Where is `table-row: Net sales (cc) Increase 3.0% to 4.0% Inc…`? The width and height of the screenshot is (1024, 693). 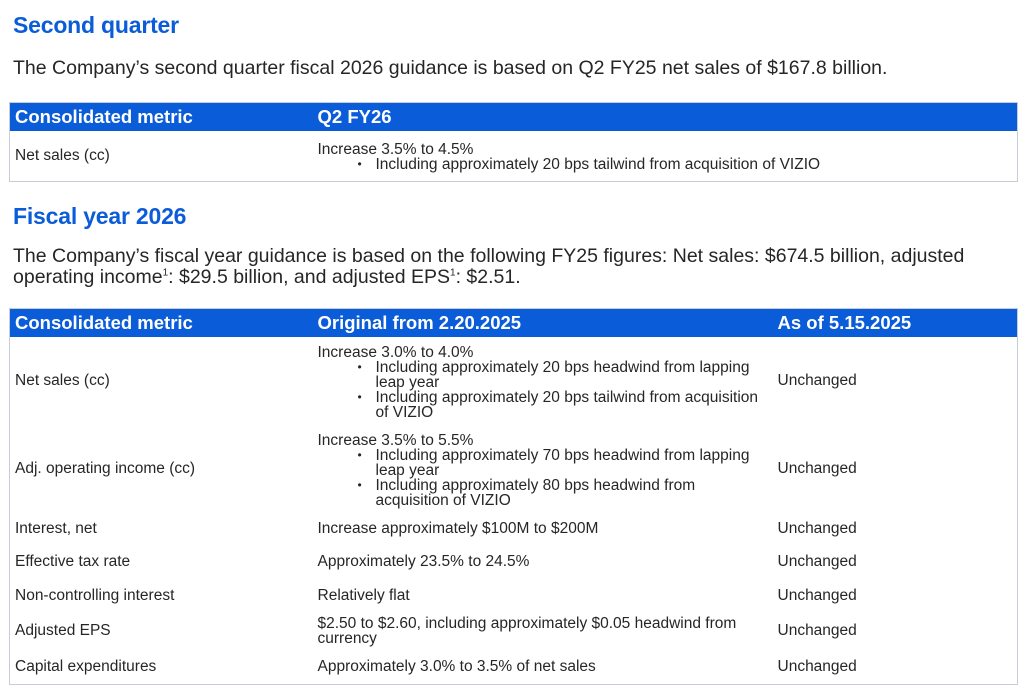
table-row: Net sales (cc) Increase 3.0% to 4.0% Inc… is located at coordinates (514, 381).